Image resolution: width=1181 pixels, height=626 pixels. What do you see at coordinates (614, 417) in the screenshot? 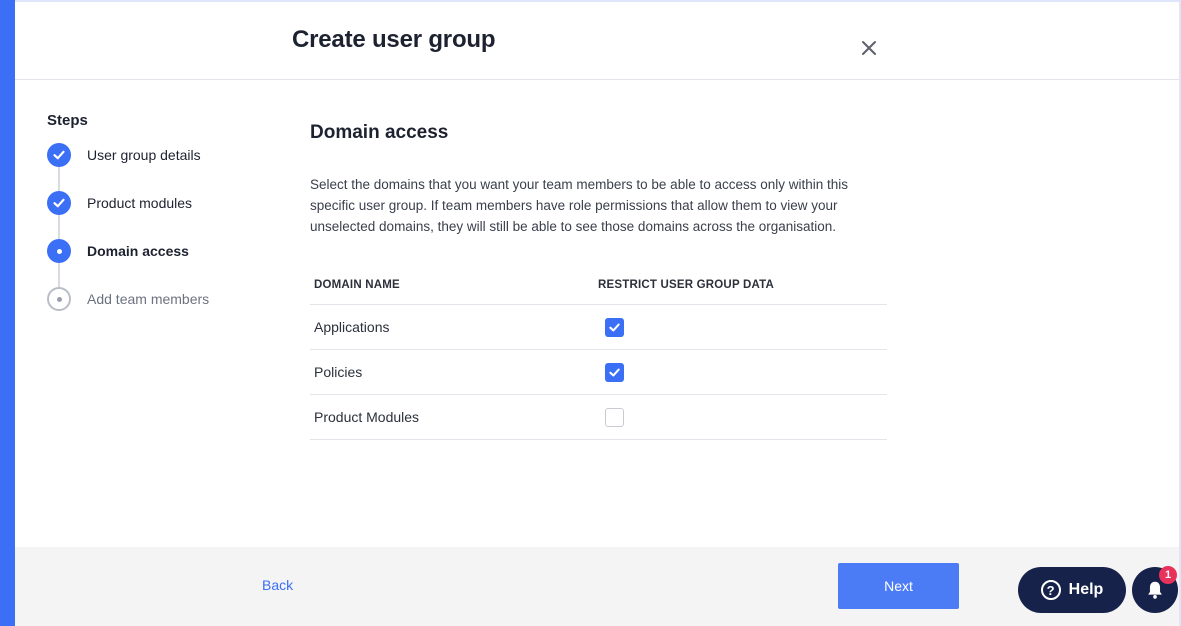
I see `restrict-checkbox-product-modules` at bounding box center [614, 417].